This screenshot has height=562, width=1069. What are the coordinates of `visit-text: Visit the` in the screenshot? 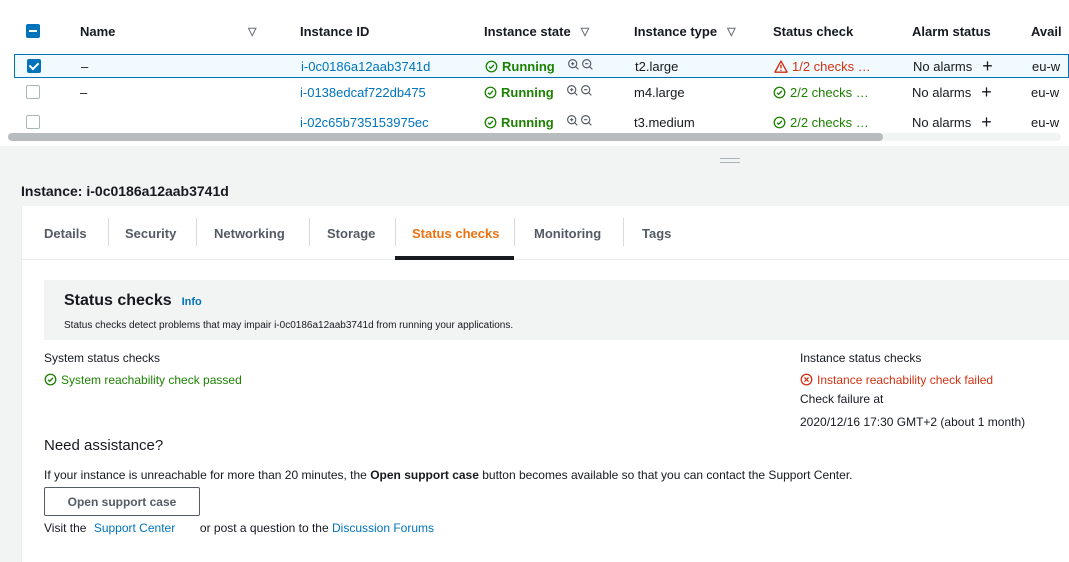 It's located at (65, 528).